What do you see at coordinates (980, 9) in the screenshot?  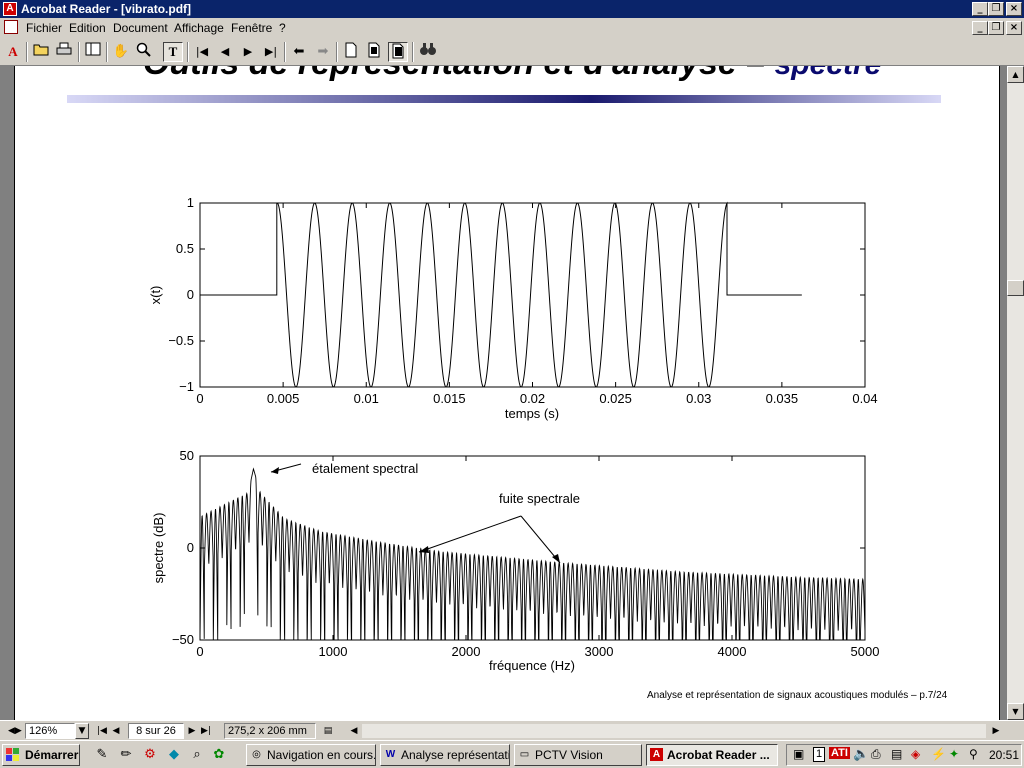 I see `minimize-button: _` at bounding box center [980, 9].